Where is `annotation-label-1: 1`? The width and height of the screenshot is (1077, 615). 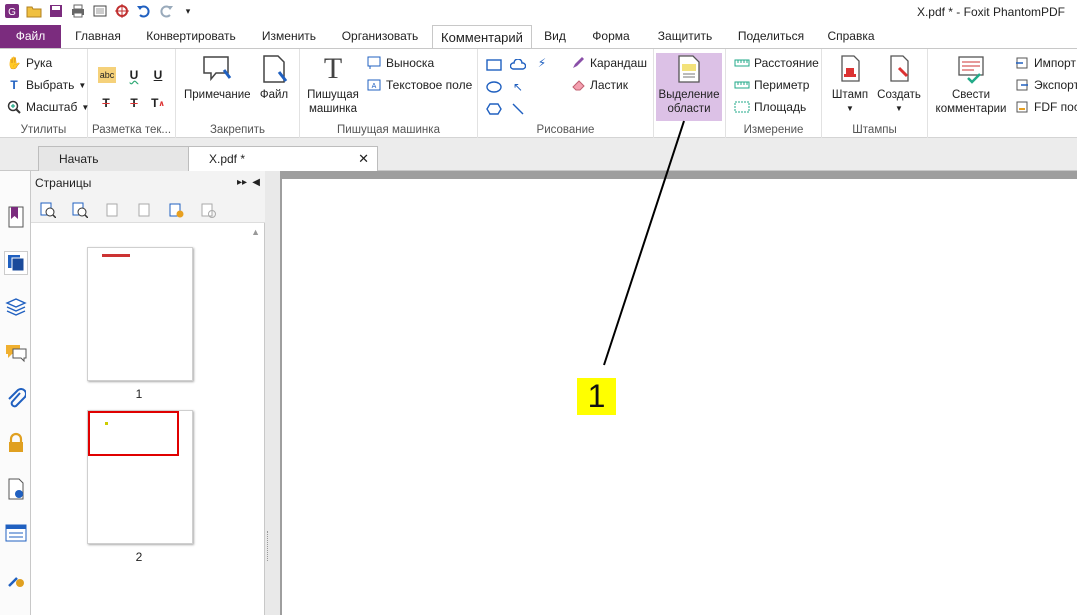 annotation-label-1: 1 is located at coordinates (596, 396).